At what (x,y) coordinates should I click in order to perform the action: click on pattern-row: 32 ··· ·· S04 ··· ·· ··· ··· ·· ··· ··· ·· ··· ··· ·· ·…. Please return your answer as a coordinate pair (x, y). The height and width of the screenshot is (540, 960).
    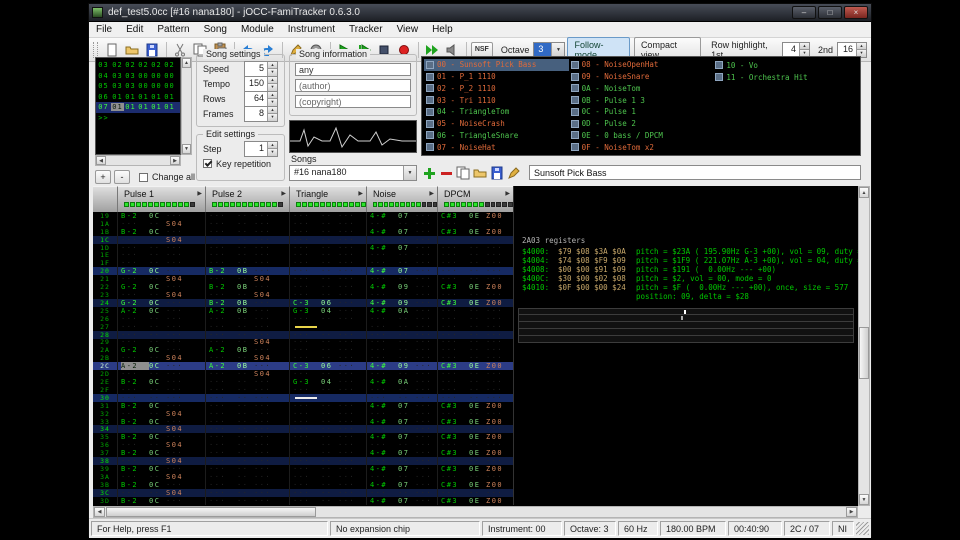
    Looking at the image, I should click on (303, 414).